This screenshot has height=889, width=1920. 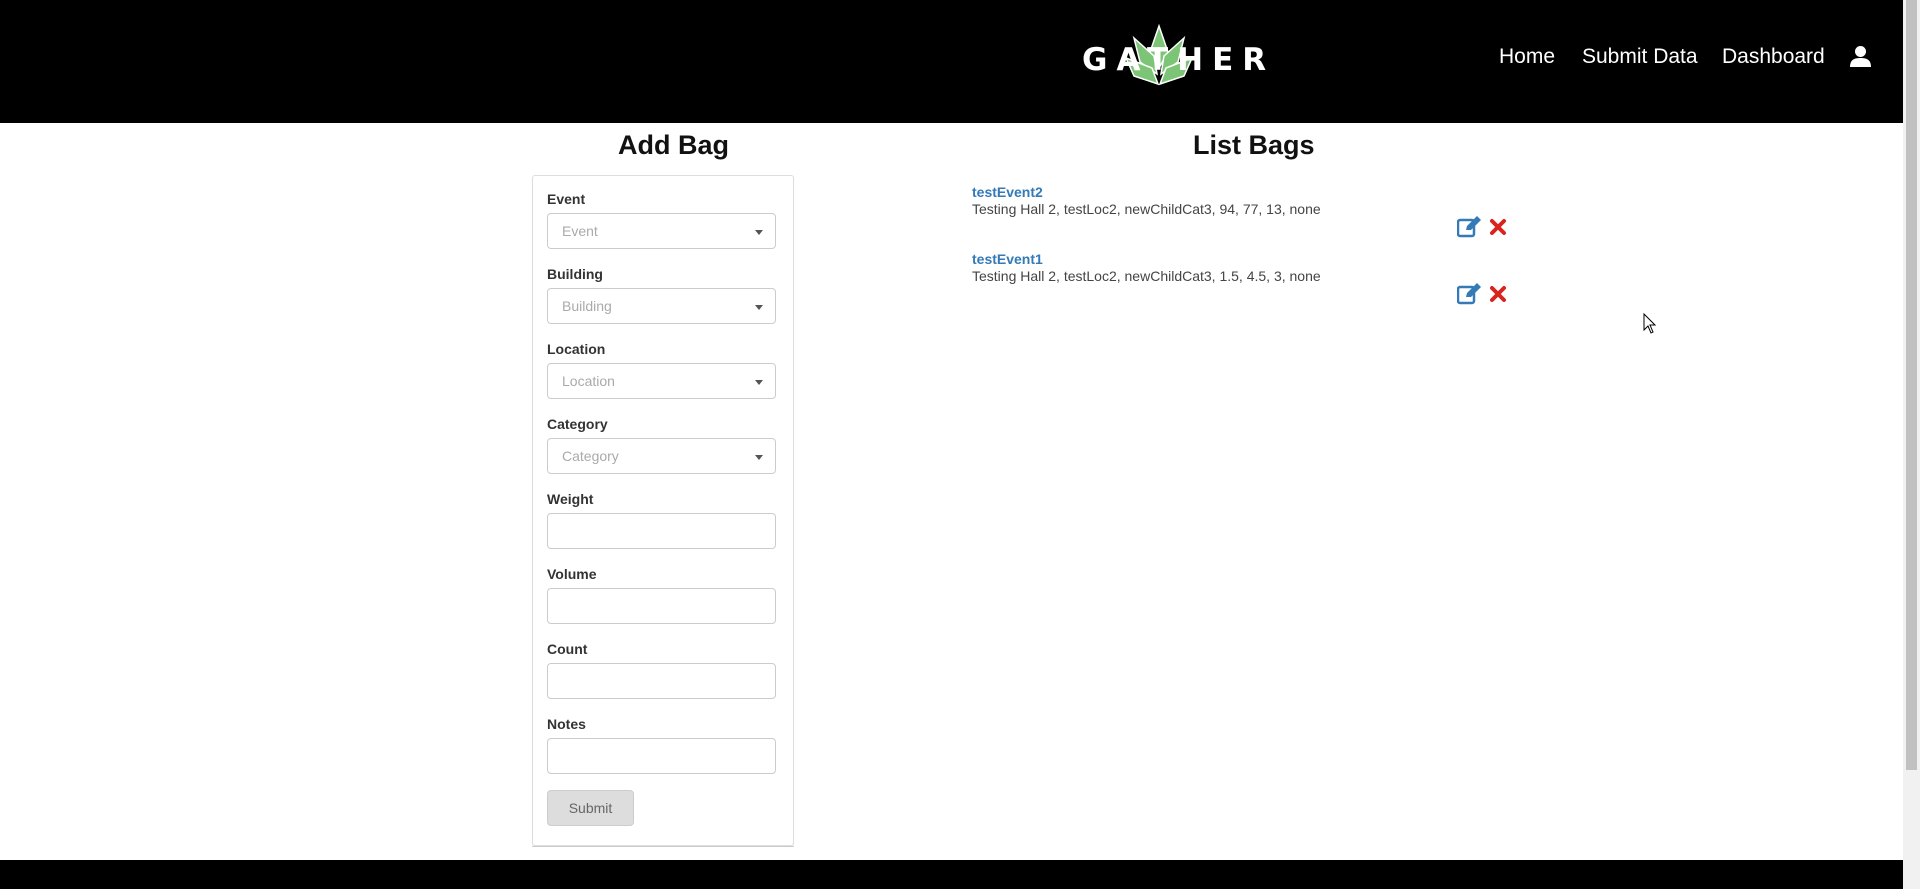 What do you see at coordinates (1650, 323) in the screenshot?
I see `mouse-cursor-icon` at bounding box center [1650, 323].